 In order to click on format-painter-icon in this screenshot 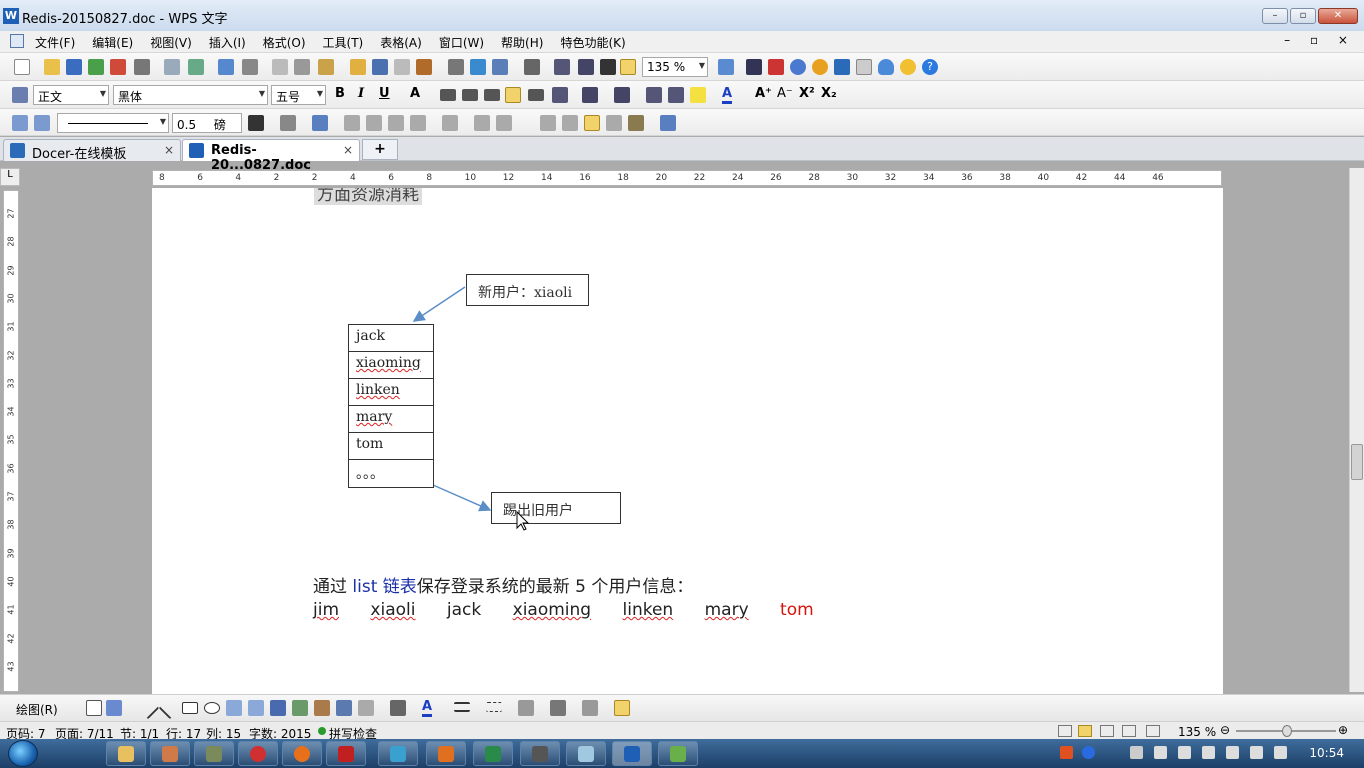, I will do `click(358, 67)`.